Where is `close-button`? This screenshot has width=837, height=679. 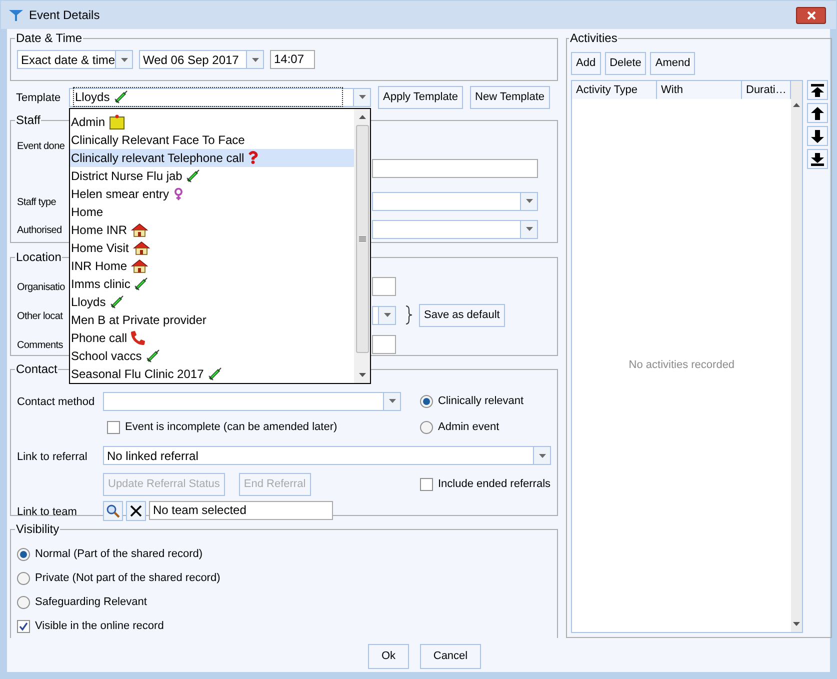
close-button is located at coordinates (811, 15).